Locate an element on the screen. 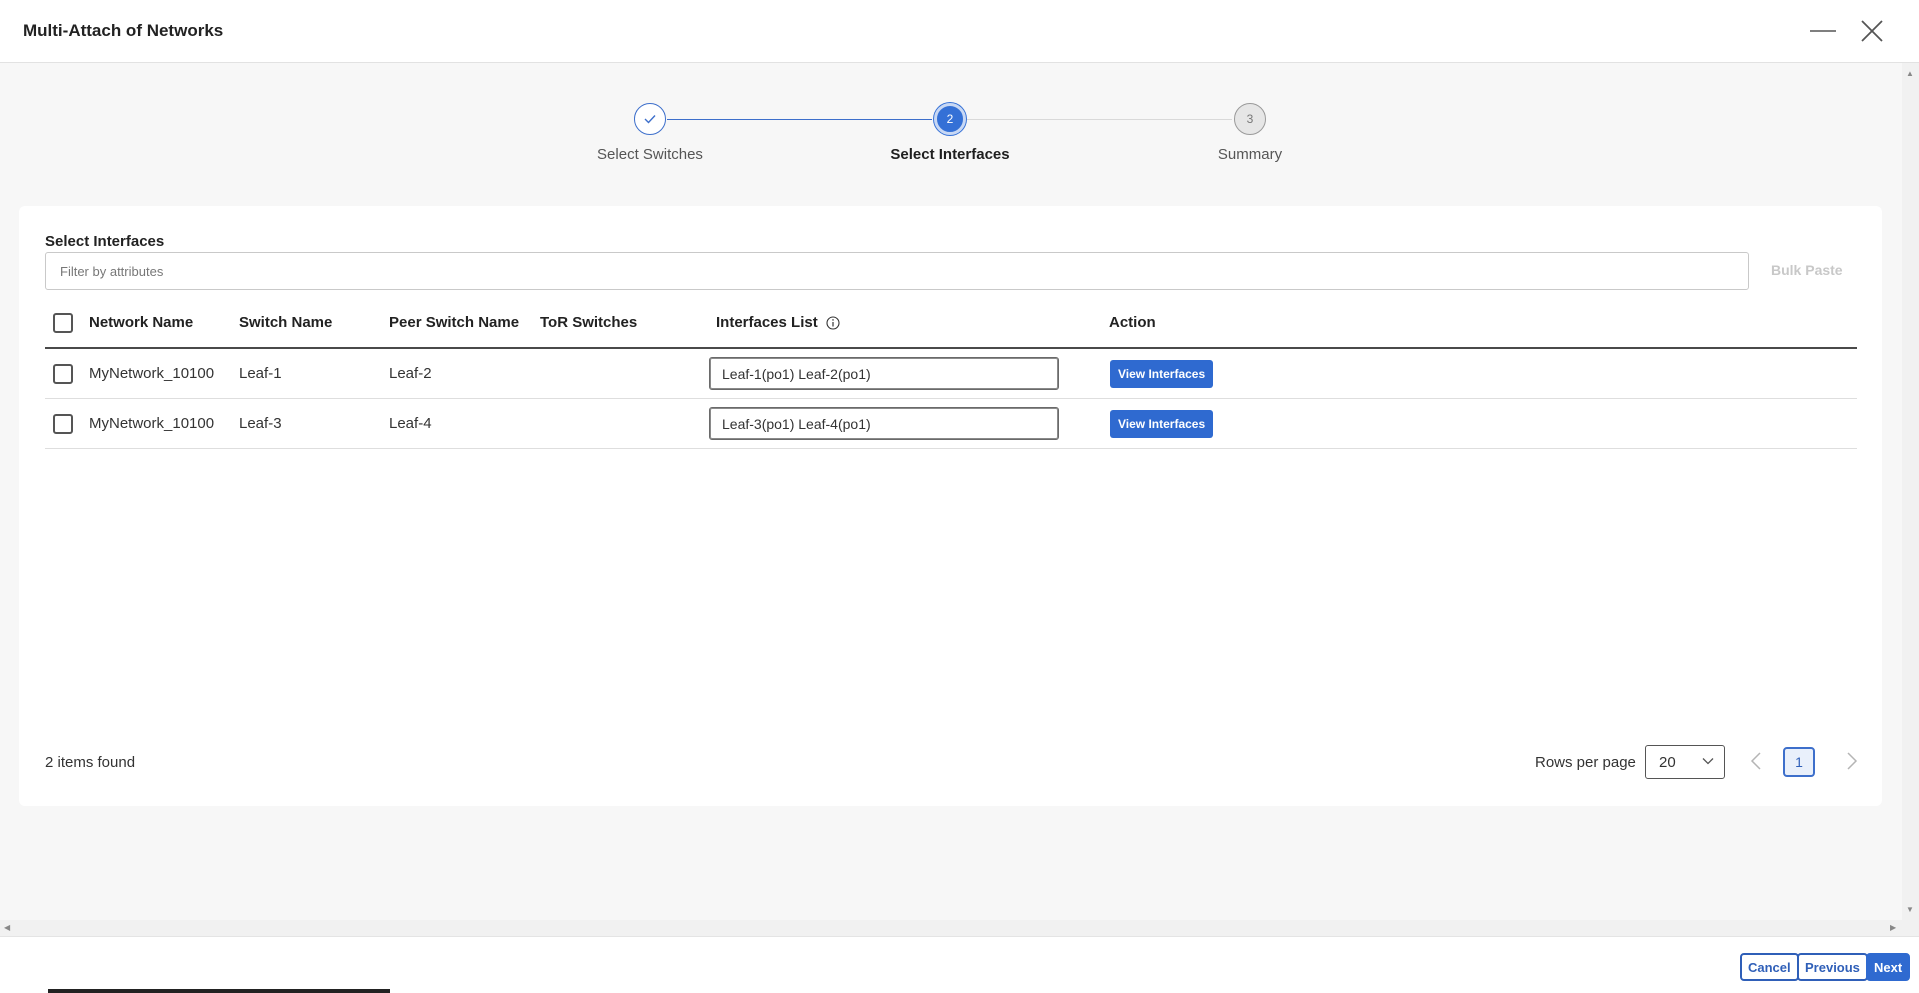 This screenshot has height=993, width=1919. check-icon is located at coordinates (650, 119).